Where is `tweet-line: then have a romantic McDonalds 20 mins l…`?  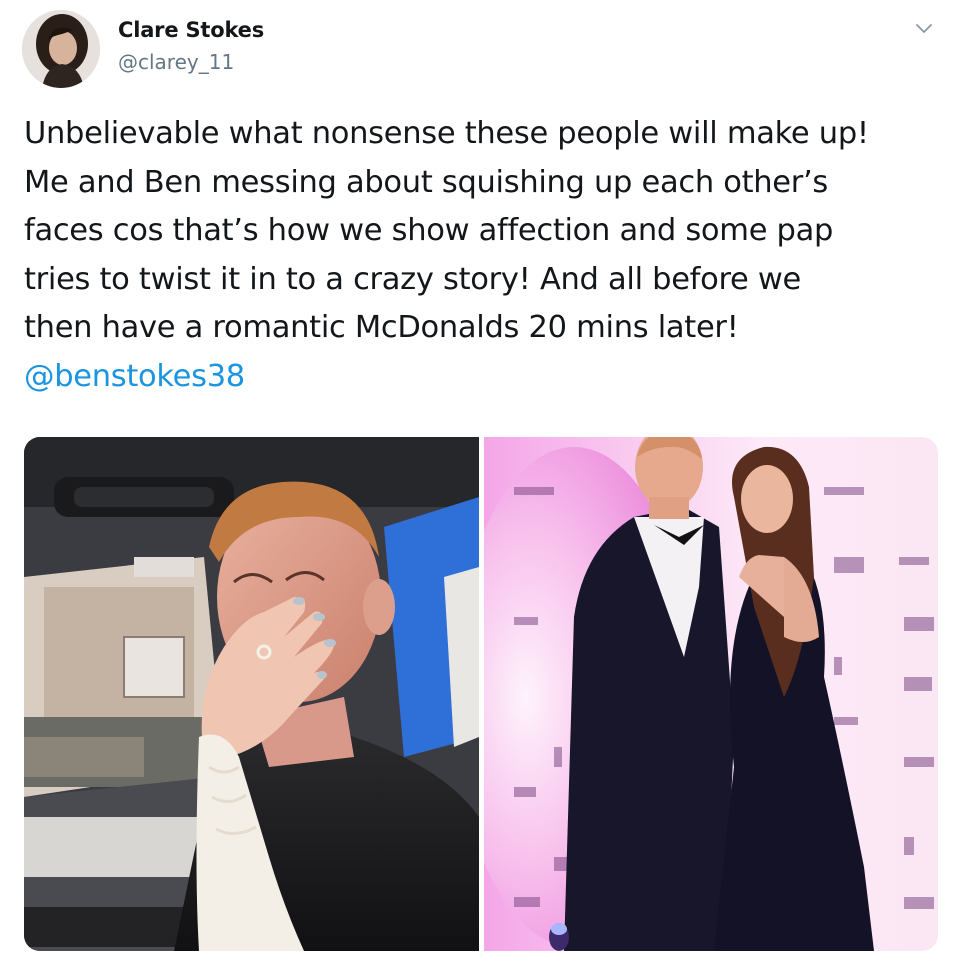 tweet-line: then have a romantic McDonalds 20 mins l… is located at coordinates (381, 327).